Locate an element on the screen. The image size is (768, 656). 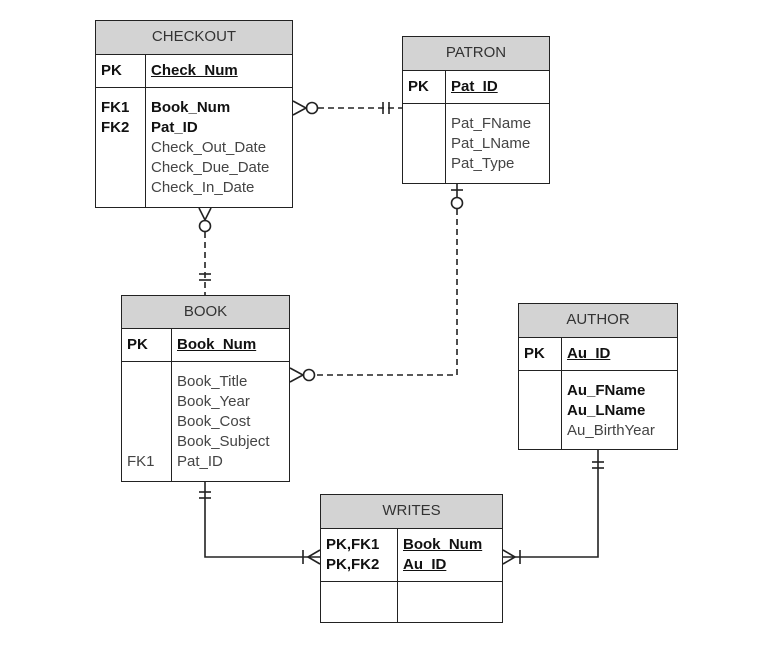
entity-title: CHECKOUT is located at coordinates (194, 38).